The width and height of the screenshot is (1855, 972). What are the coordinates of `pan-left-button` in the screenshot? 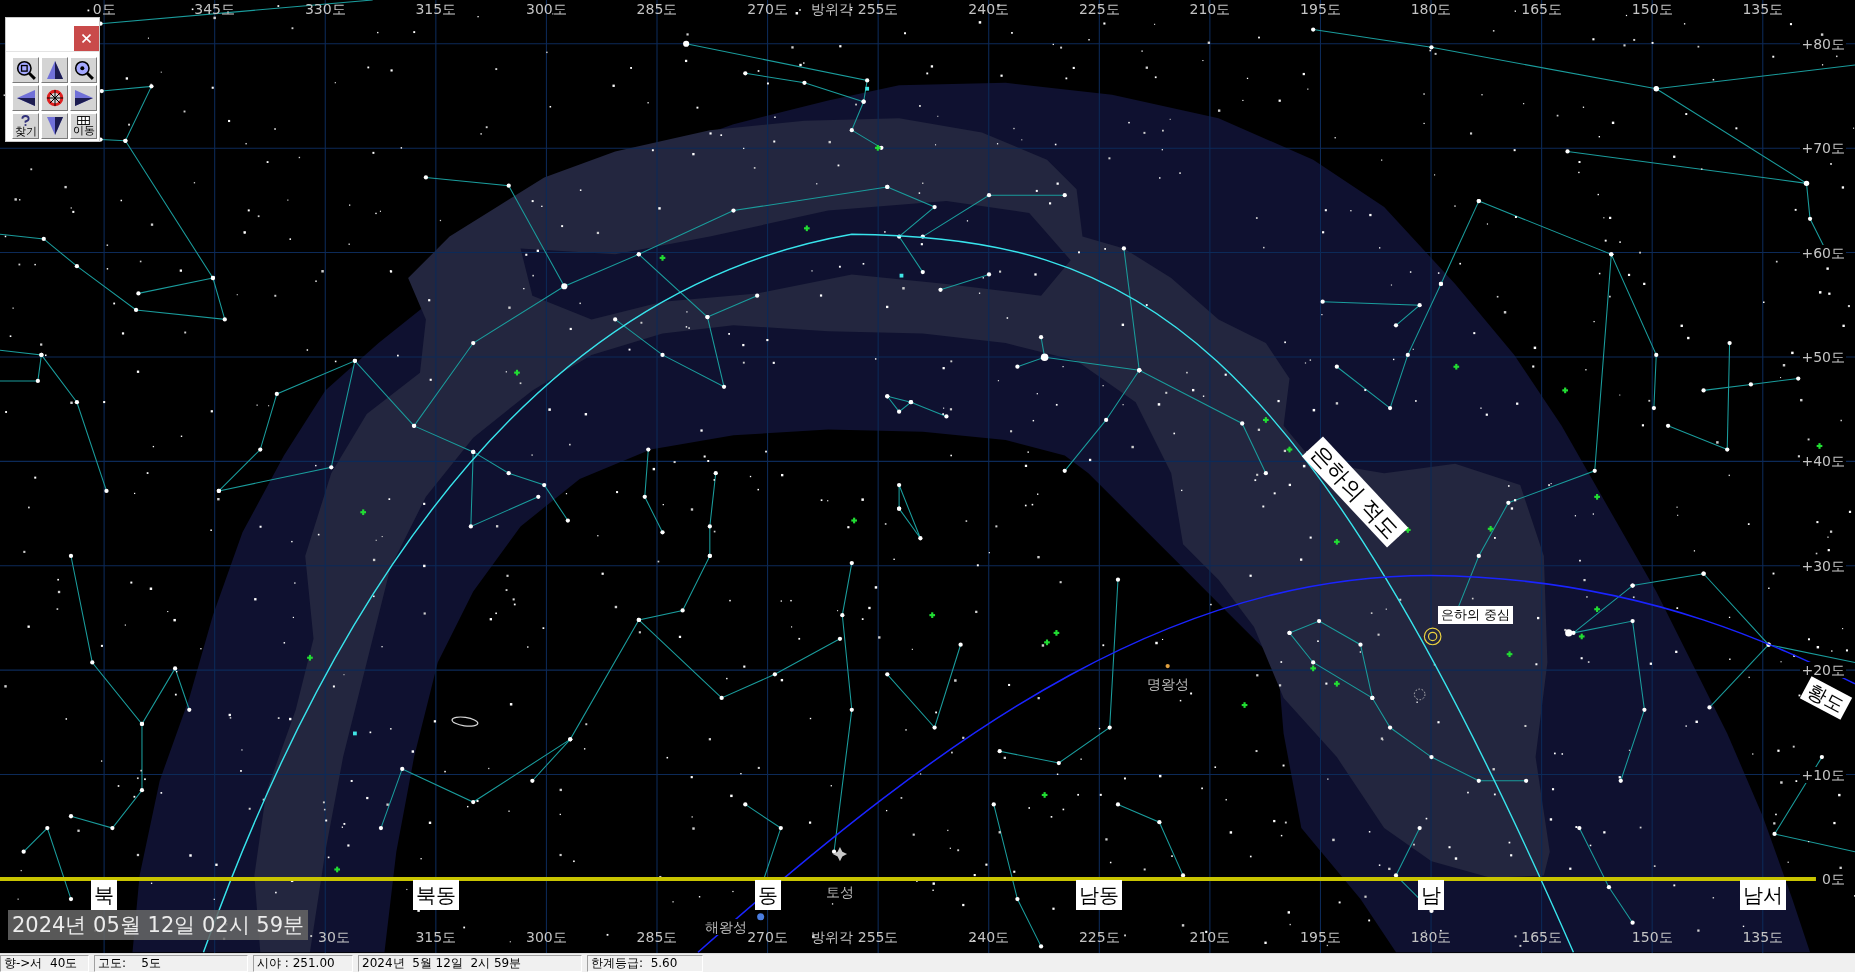 It's located at (25, 98).